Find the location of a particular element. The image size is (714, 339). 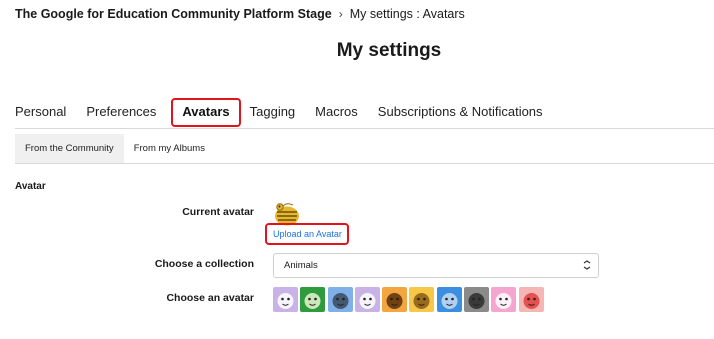

upload-avatar-link: Upload an Avatar is located at coordinates (307, 234).